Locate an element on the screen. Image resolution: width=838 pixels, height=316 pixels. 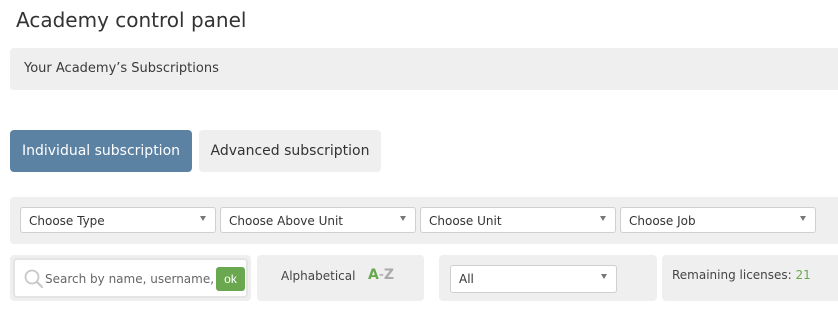
choose-job-select: Choose Job is located at coordinates (718, 220).